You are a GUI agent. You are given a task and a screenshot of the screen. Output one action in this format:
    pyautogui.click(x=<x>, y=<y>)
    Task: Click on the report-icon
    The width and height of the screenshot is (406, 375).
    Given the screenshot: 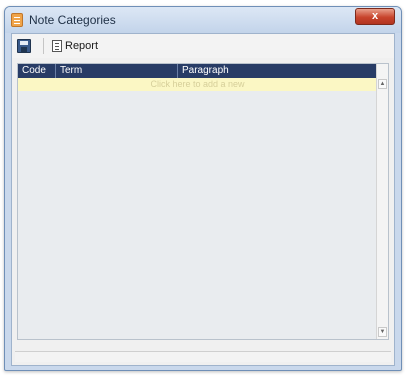 What is the action you would take?
    pyautogui.click(x=57, y=46)
    